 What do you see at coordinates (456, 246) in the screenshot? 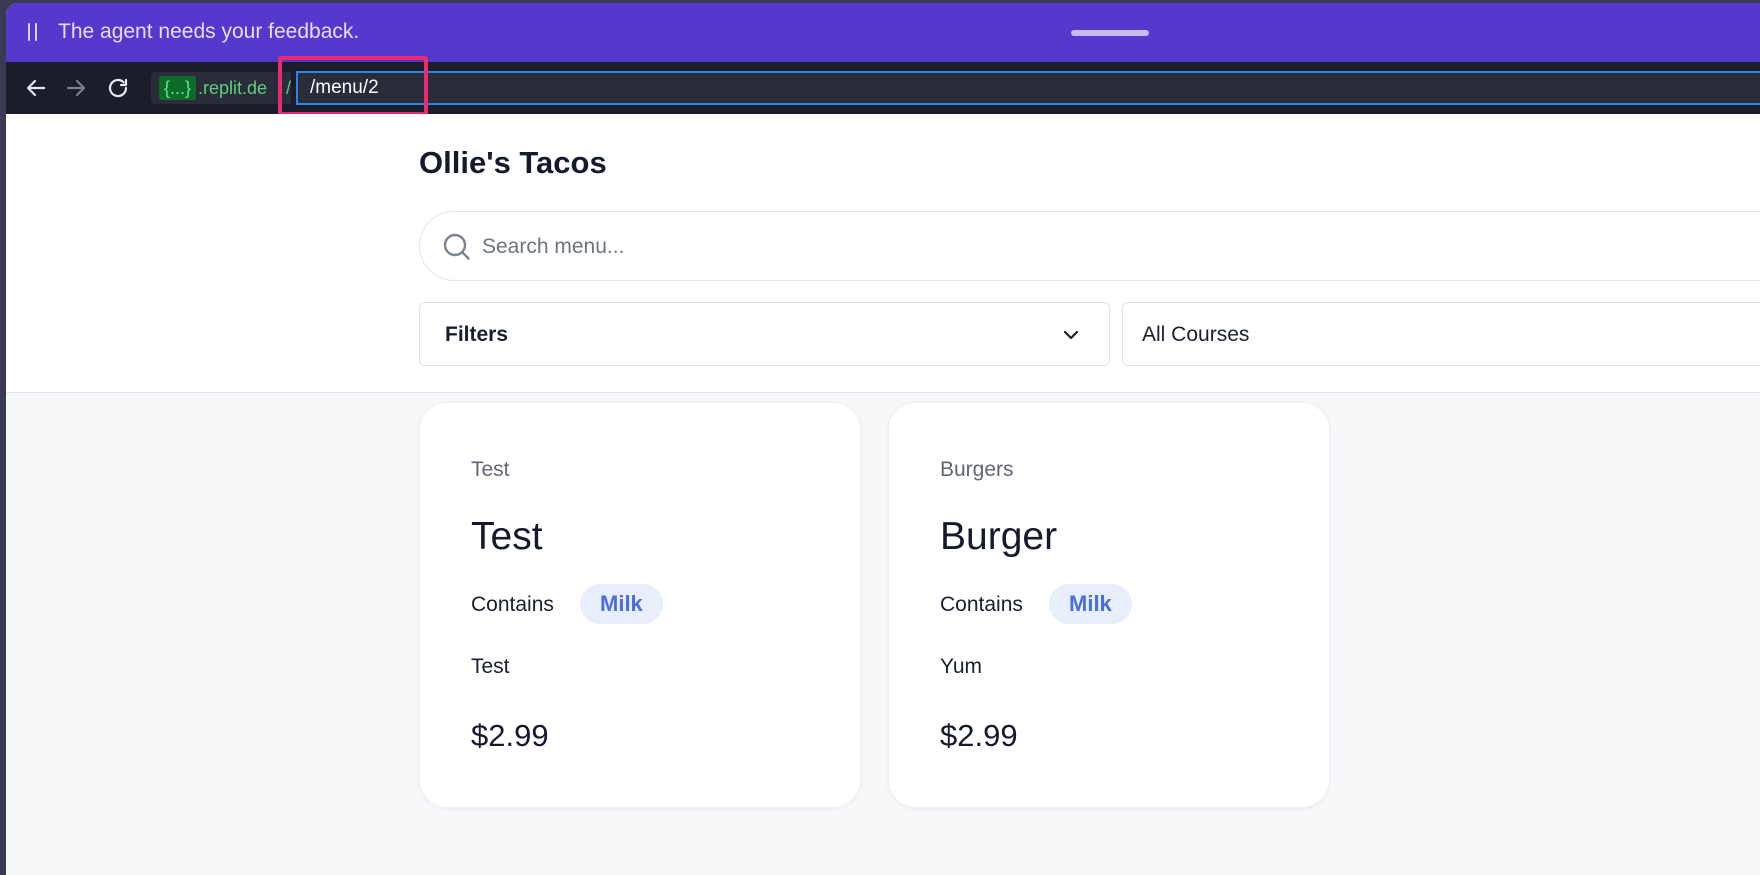
I see `search-icon` at bounding box center [456, 246].